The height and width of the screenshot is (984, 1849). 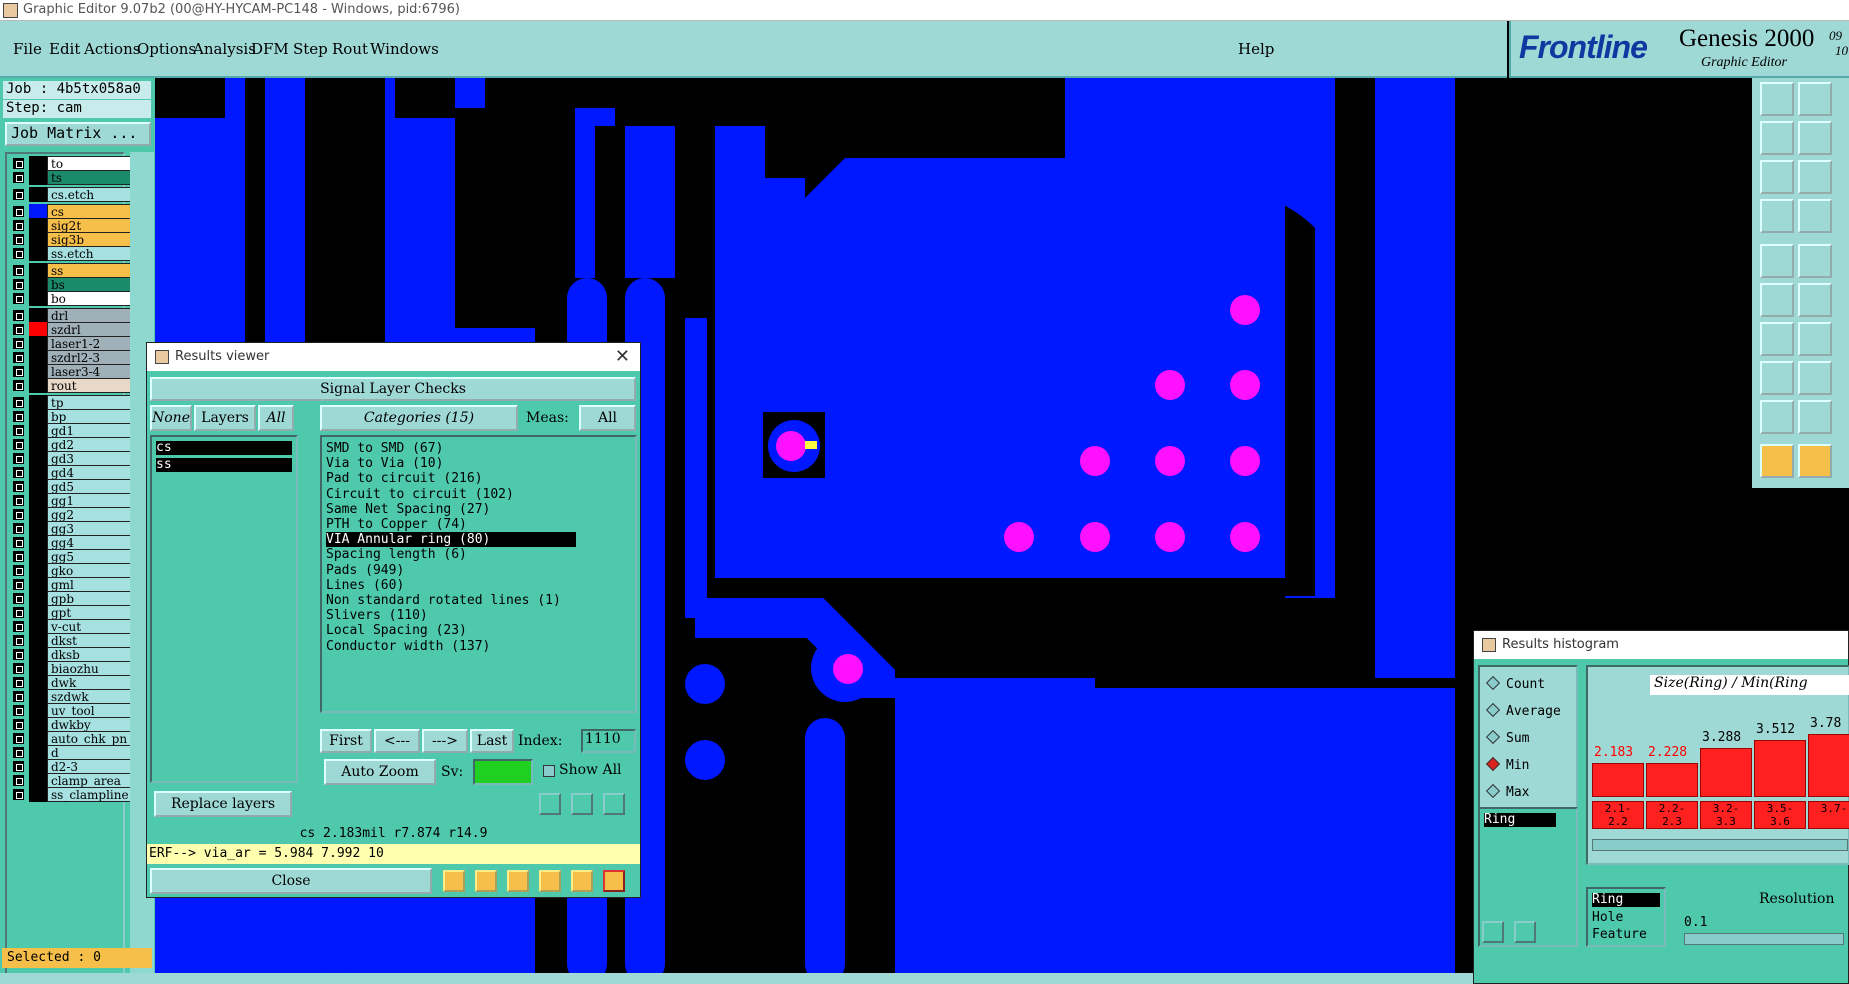 What do you see at coordinates (89, 752) in the screenshot?
I see `layer-name: d` at bounding box center [89, 752].